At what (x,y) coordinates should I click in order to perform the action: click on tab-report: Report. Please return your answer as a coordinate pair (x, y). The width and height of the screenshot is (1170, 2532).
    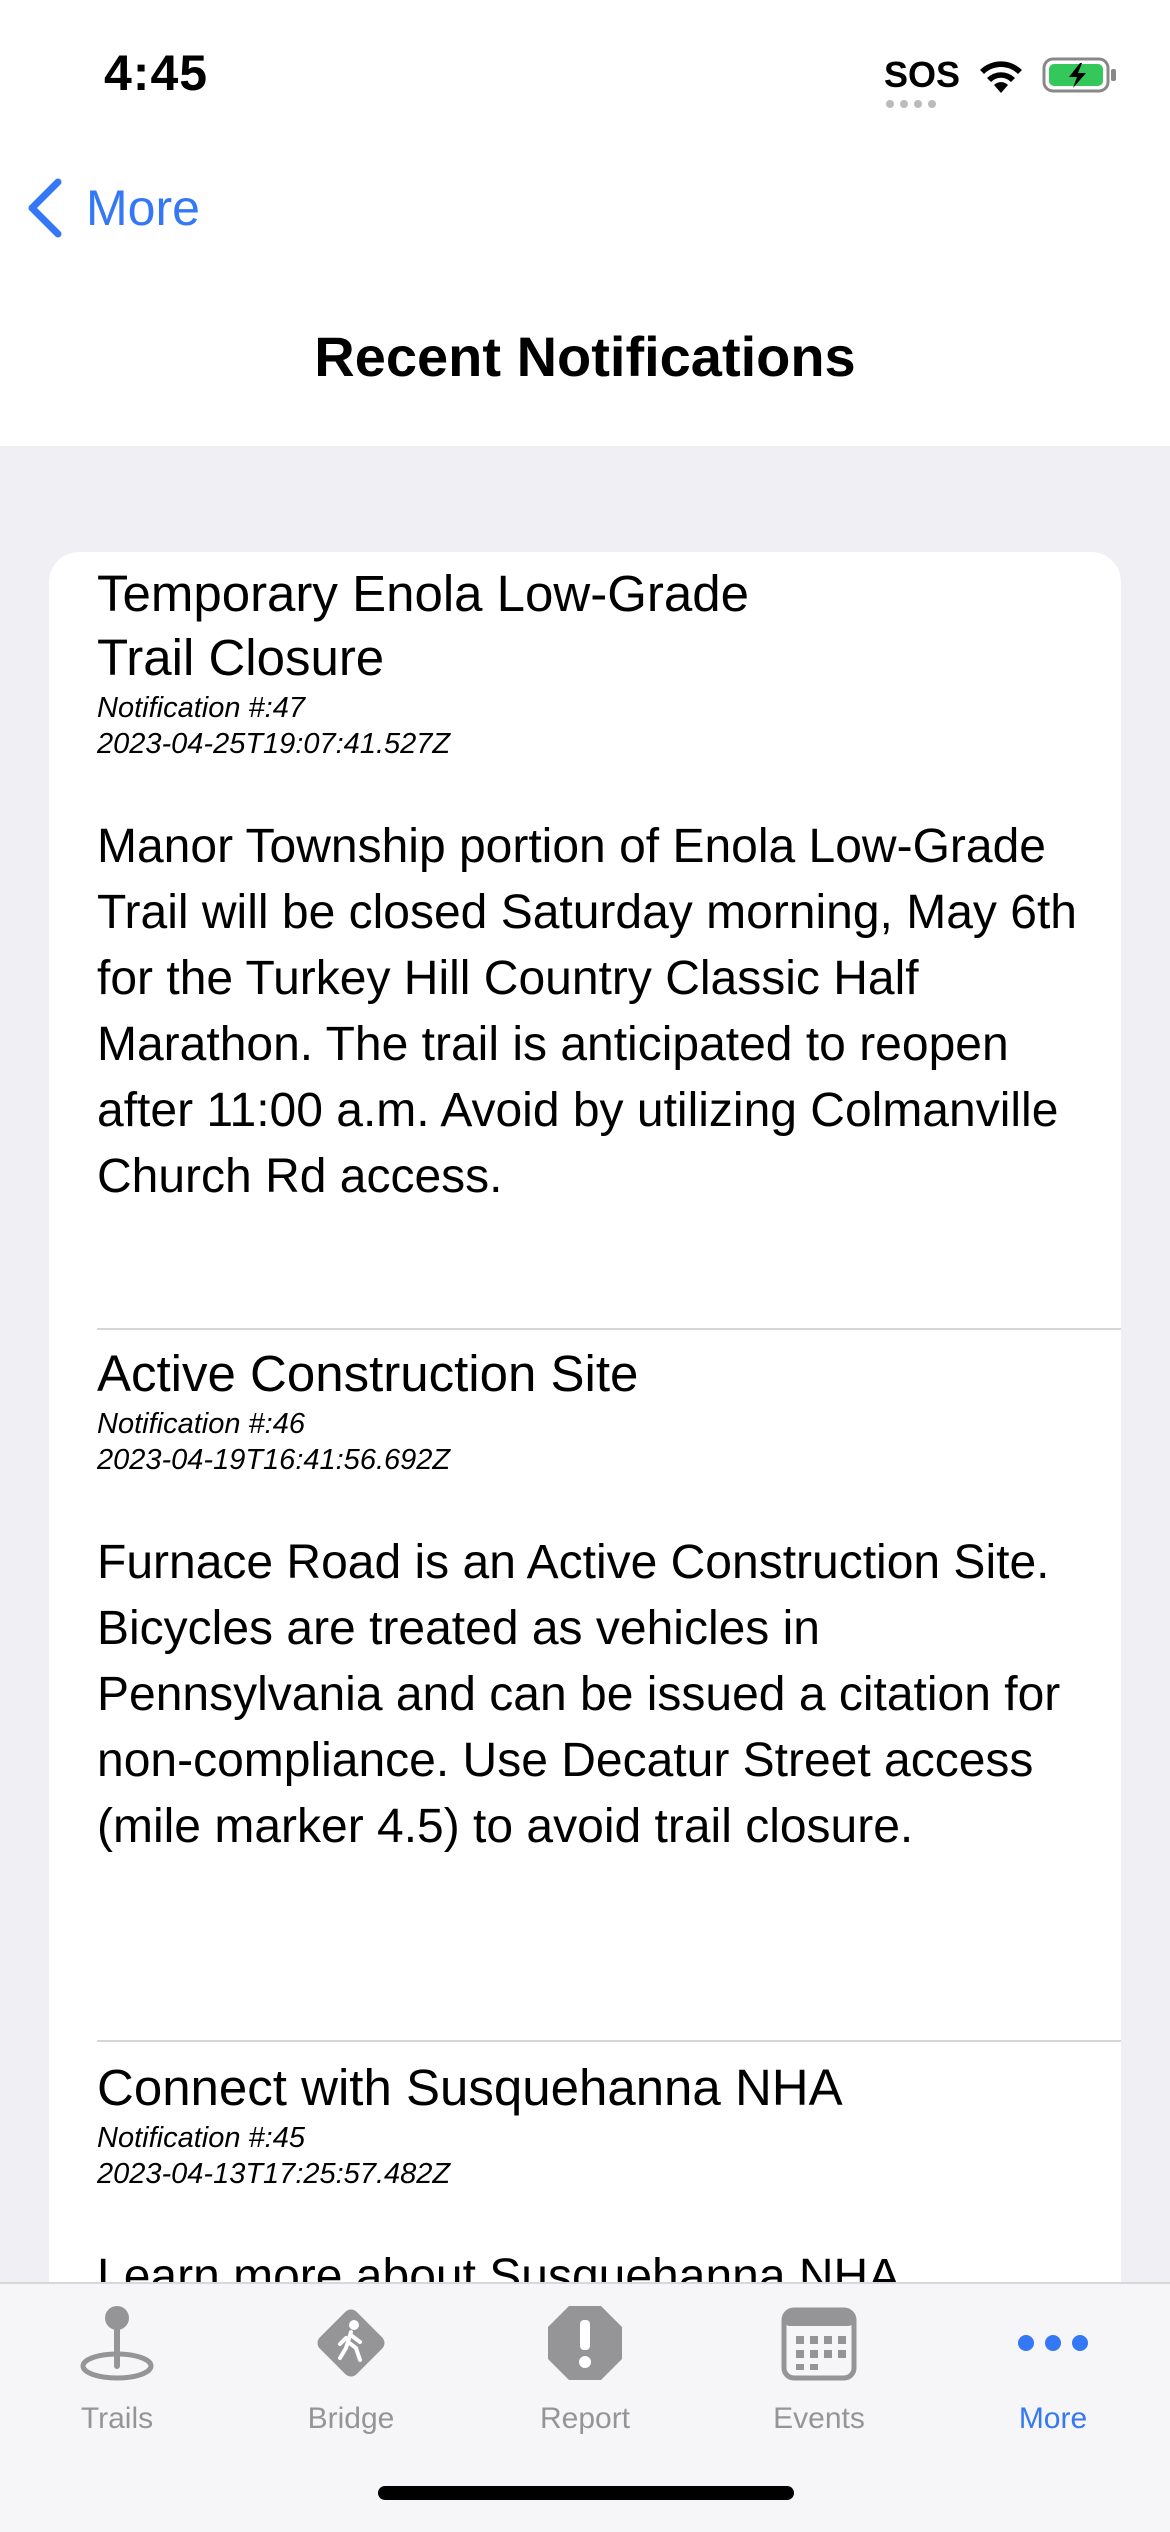
    Looking at the image, I should click on (585, 2378).